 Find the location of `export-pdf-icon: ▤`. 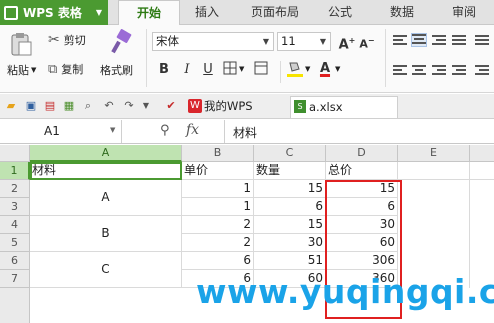

export-pdf-icon: ▤ is located at coordinates (50, 106).